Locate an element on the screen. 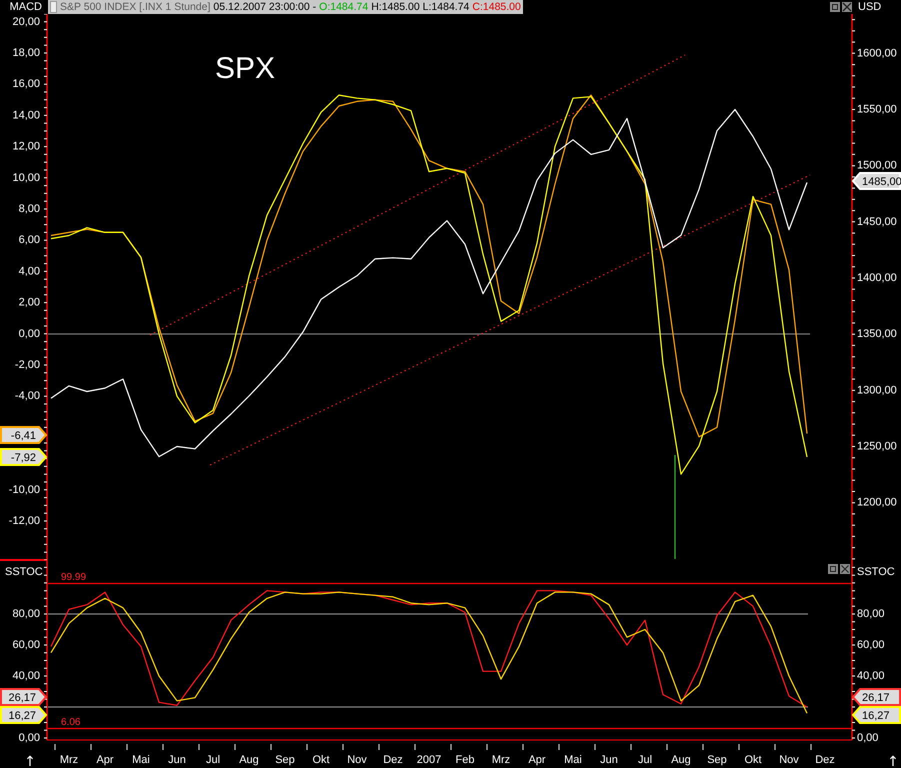 The image size is (901, 768). axis-label: 1200,00 is located at coordinates (877, 502).